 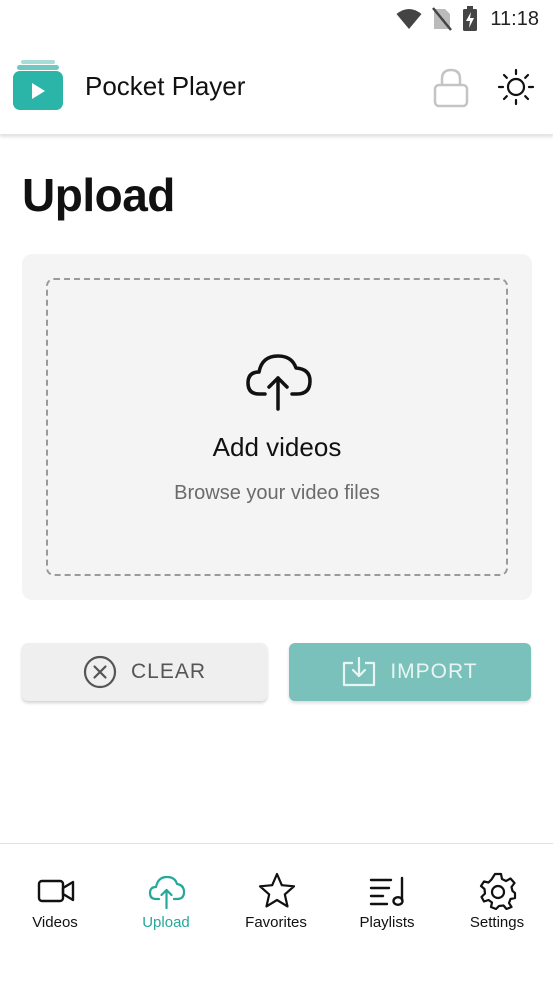 I want to click on import-button: IMPORT, so click(x=410, y=672).